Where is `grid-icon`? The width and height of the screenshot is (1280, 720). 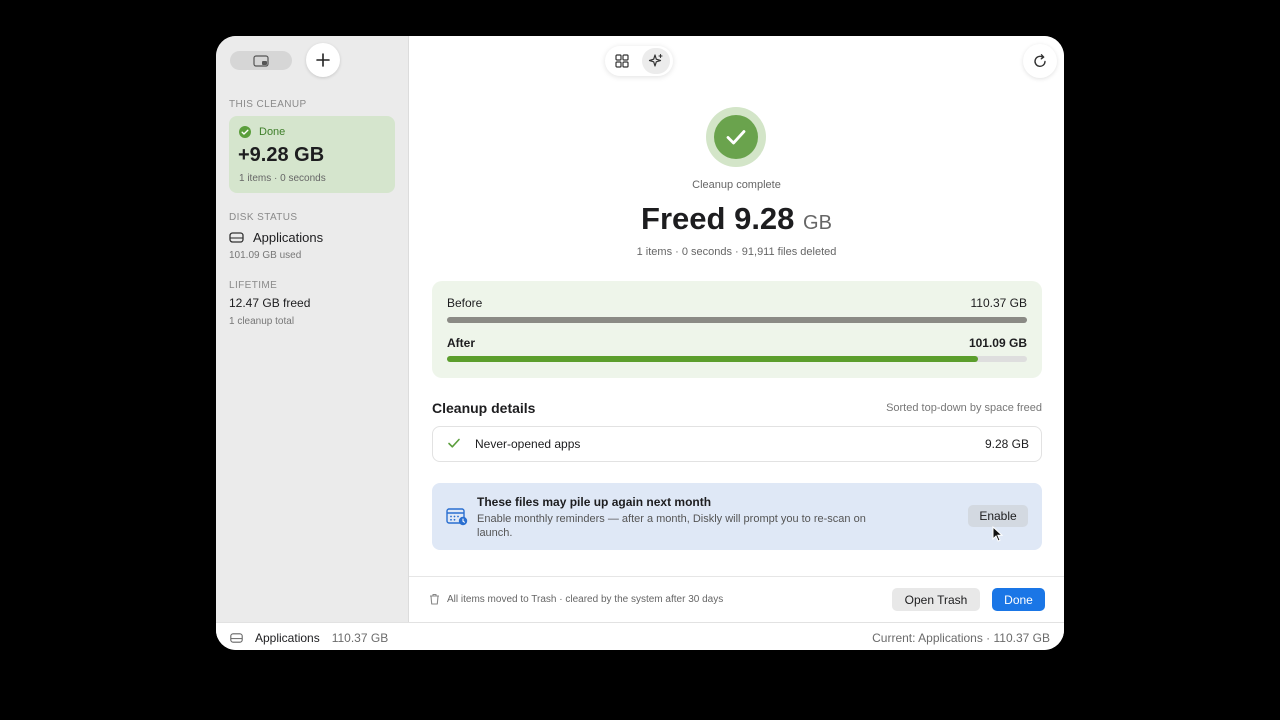 grid-icon is located at coordinates (622, 61).